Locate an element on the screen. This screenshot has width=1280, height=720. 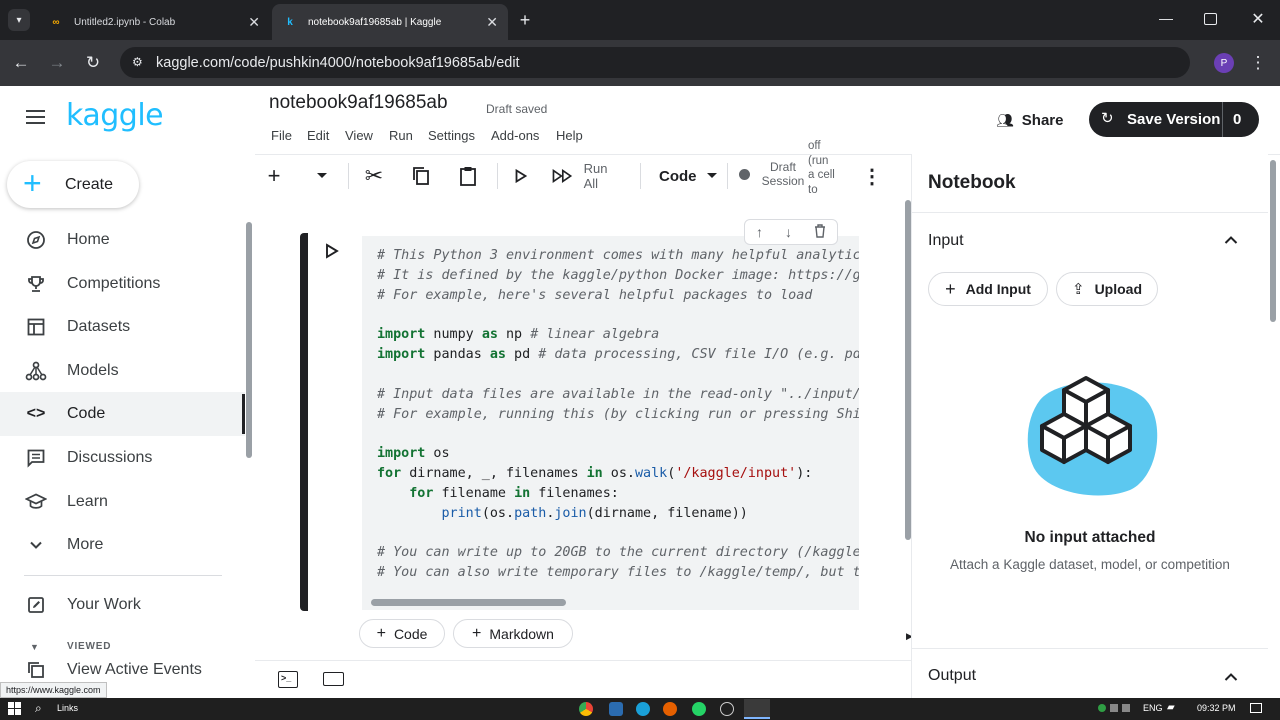
sidebar-item-label: Models is located at coordinates (93, 370).